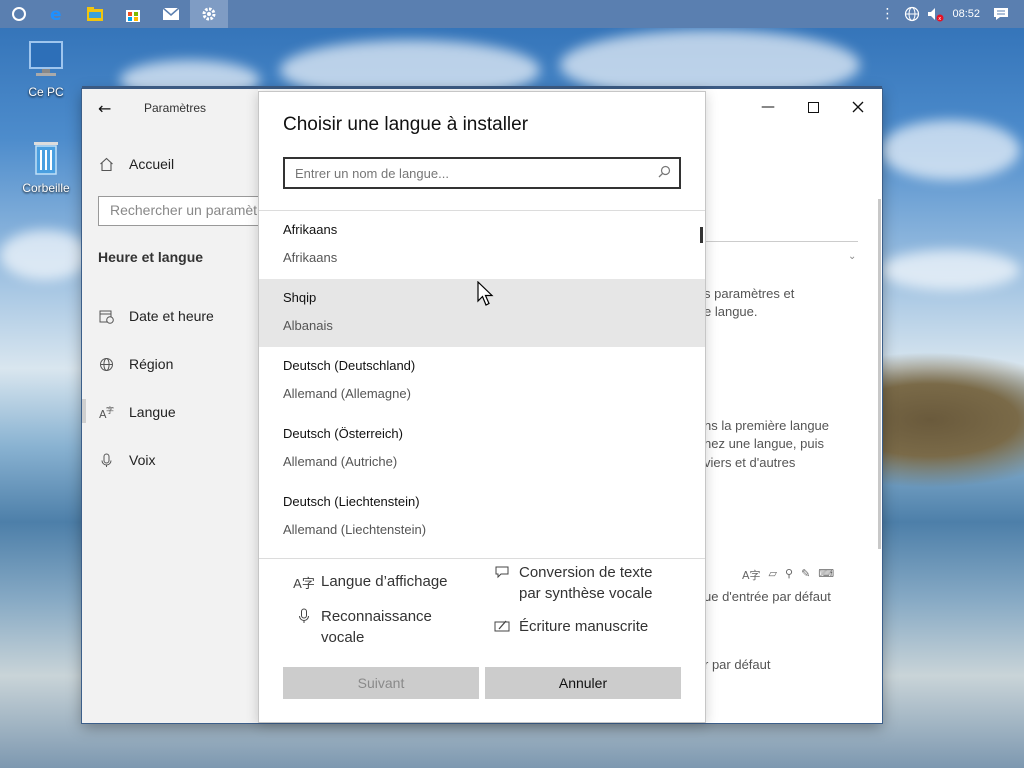 This screenshot has width=1024, height=768. I want to click on mouse-cursor-icon, so click(485, 293).